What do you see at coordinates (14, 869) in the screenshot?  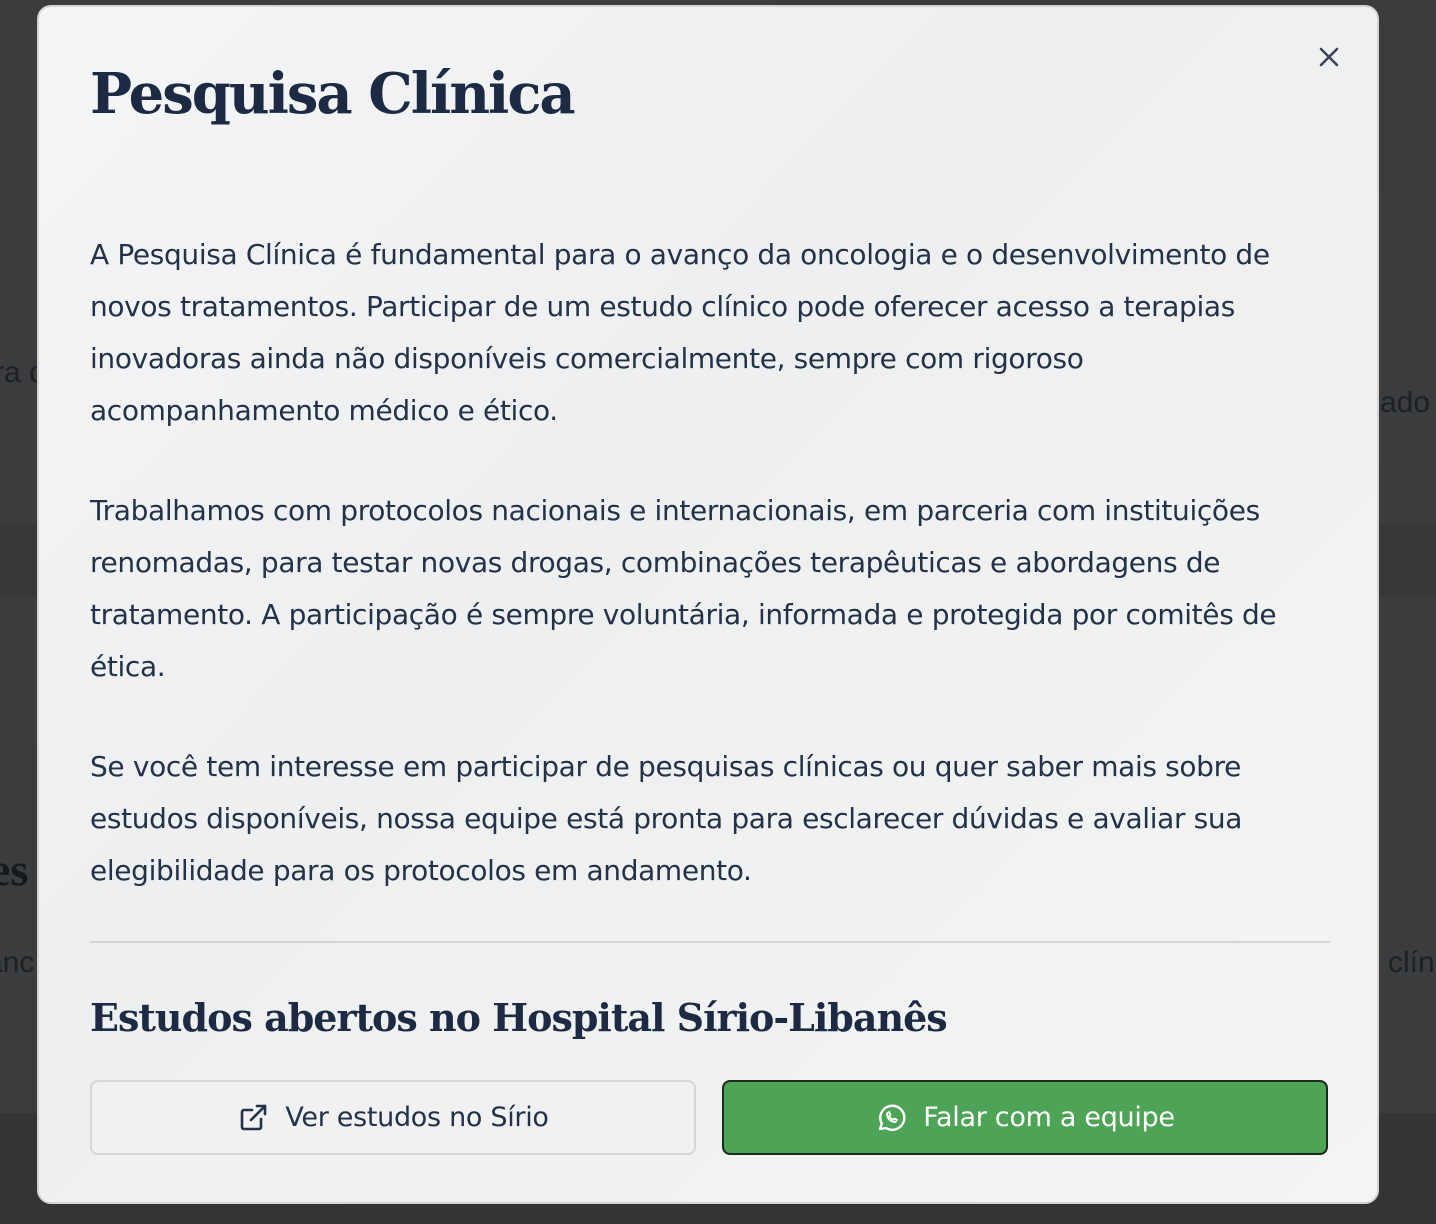 I see `background-heading-fragment: es` at bounding box center [14, 869].